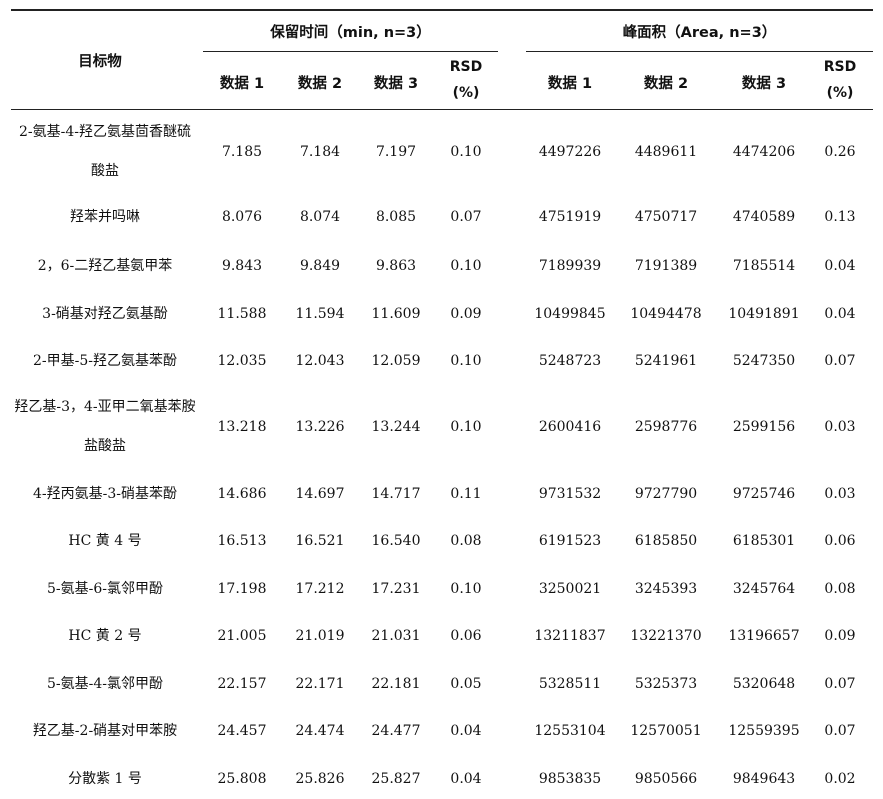  I want to click on peak-area-1: 6191523, so click(570, 541).